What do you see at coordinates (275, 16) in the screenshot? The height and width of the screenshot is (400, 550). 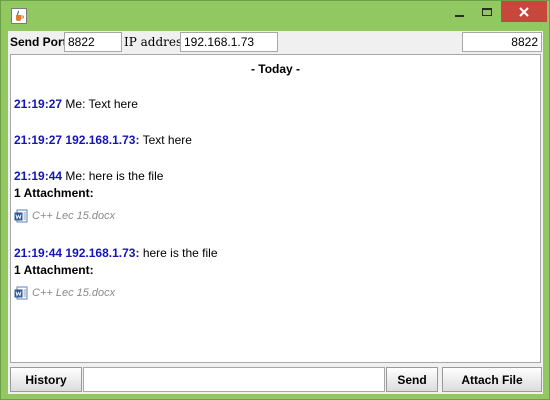 I see `title-bar` at bounding box center [275, 16].